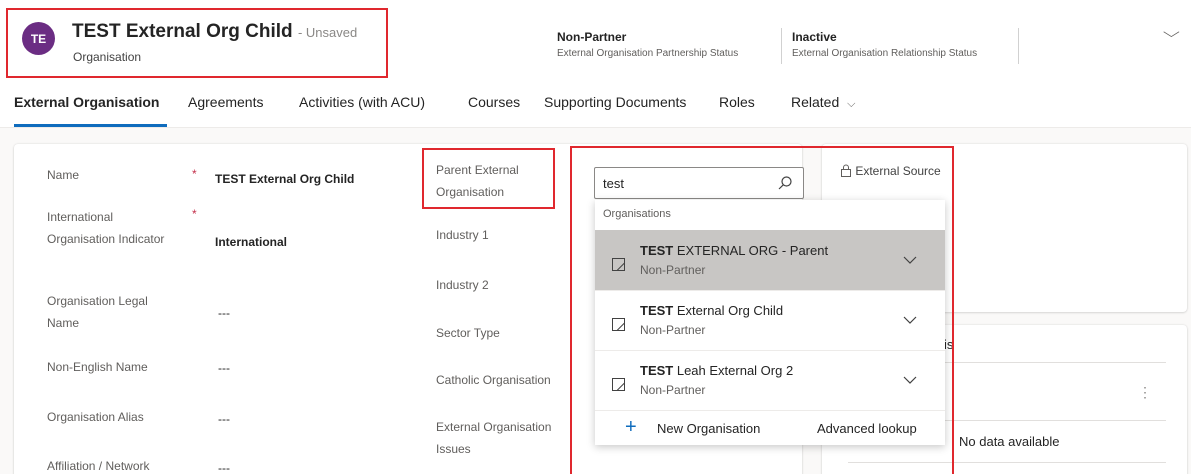  What do you see at coordinates (814, 37) in the screenshot?
I see `relationship-status-value: Inactive` at bounding box center [814, 37].